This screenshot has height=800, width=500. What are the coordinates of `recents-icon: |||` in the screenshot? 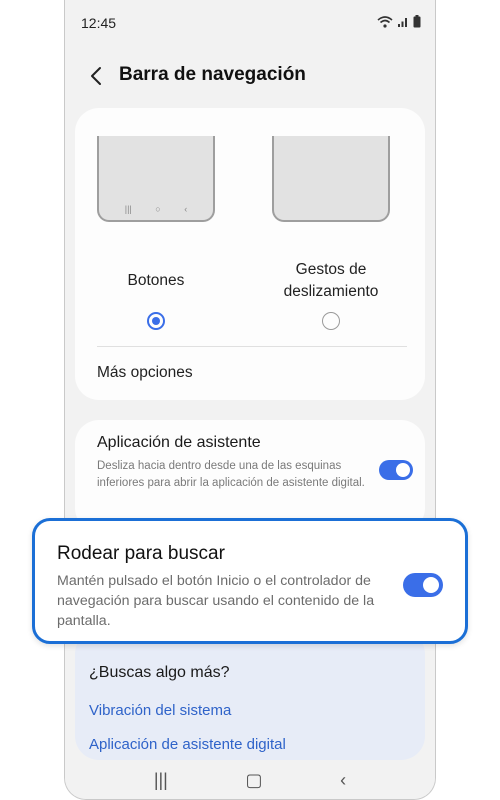 It's located at (128, 209).